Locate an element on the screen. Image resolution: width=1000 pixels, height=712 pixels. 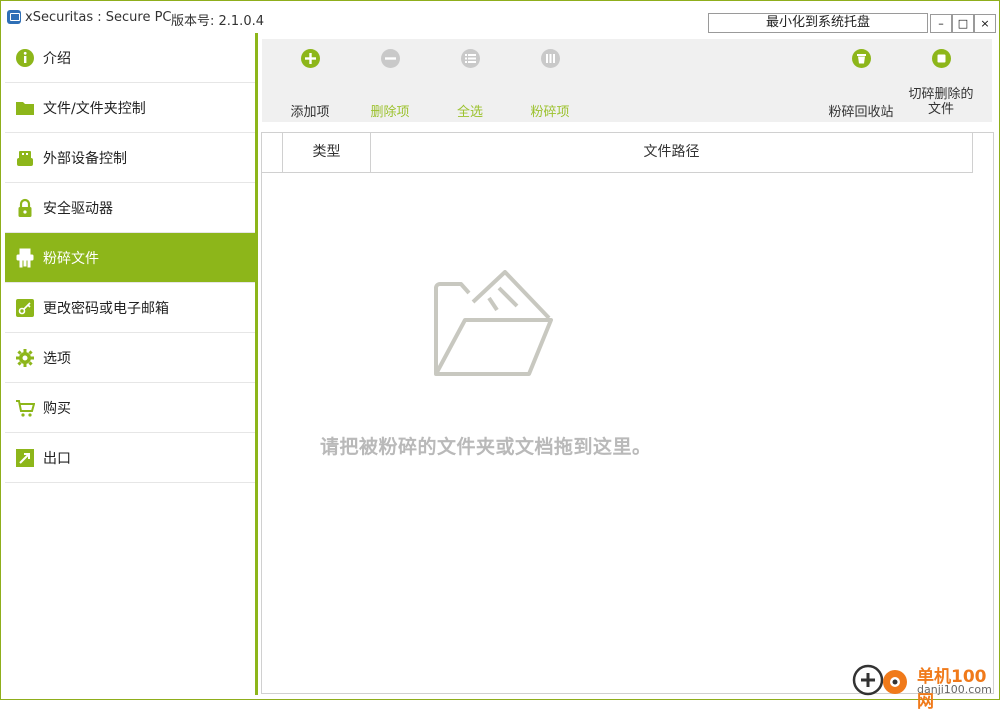
site-watermark: 单机100网 danji100.com is located at coordinates (925, 686).